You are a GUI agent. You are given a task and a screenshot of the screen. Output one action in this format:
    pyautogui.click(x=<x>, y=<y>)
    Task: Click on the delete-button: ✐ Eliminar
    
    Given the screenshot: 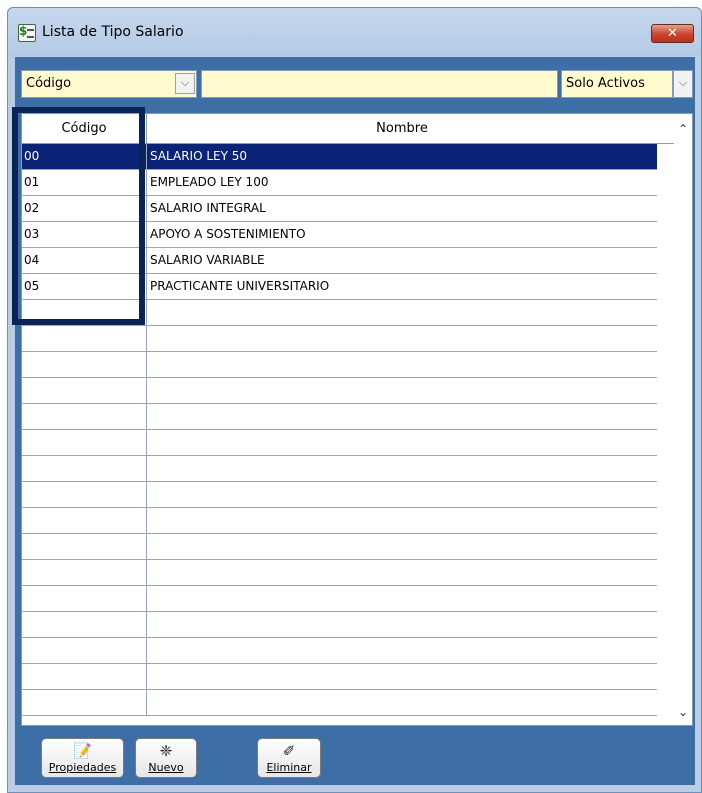 What is the action you would take?
    pyautogui.click(x=289, y=758)
    